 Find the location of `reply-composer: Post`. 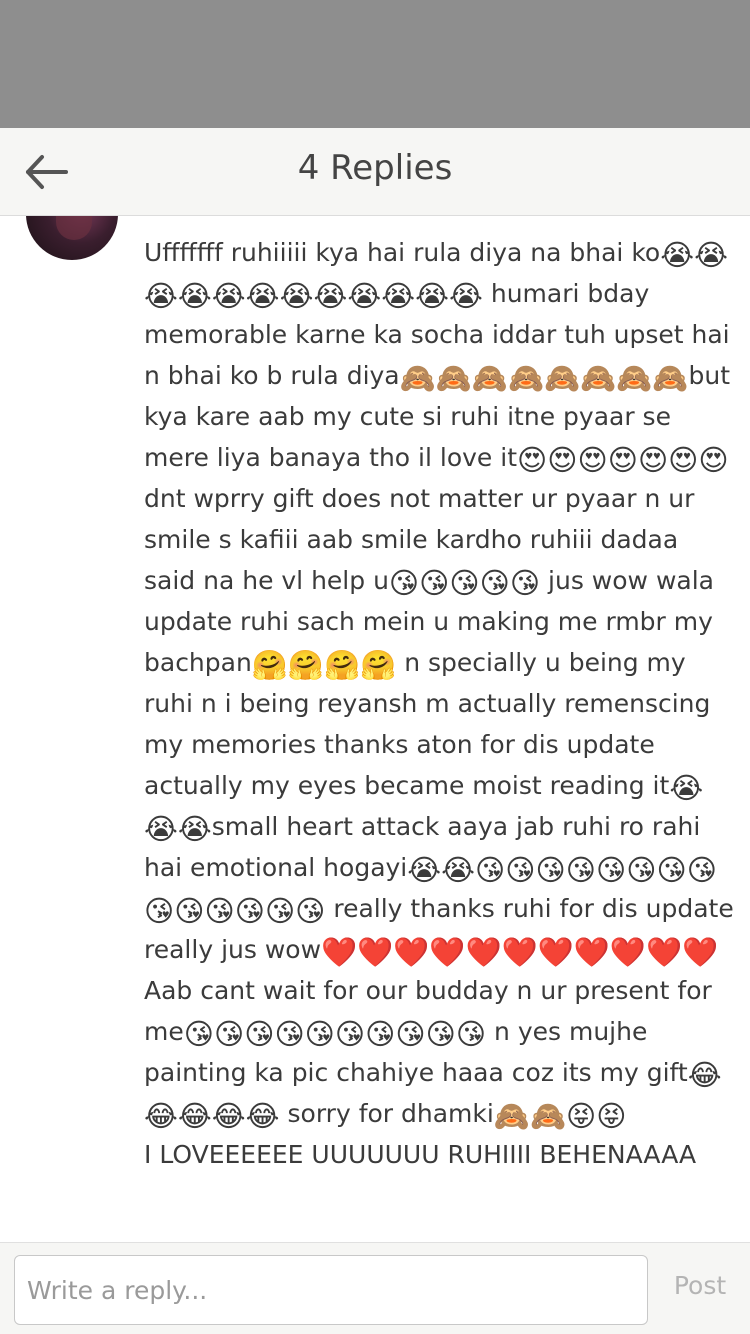

reply-composer: Post is located at coordinates (375, 1288).